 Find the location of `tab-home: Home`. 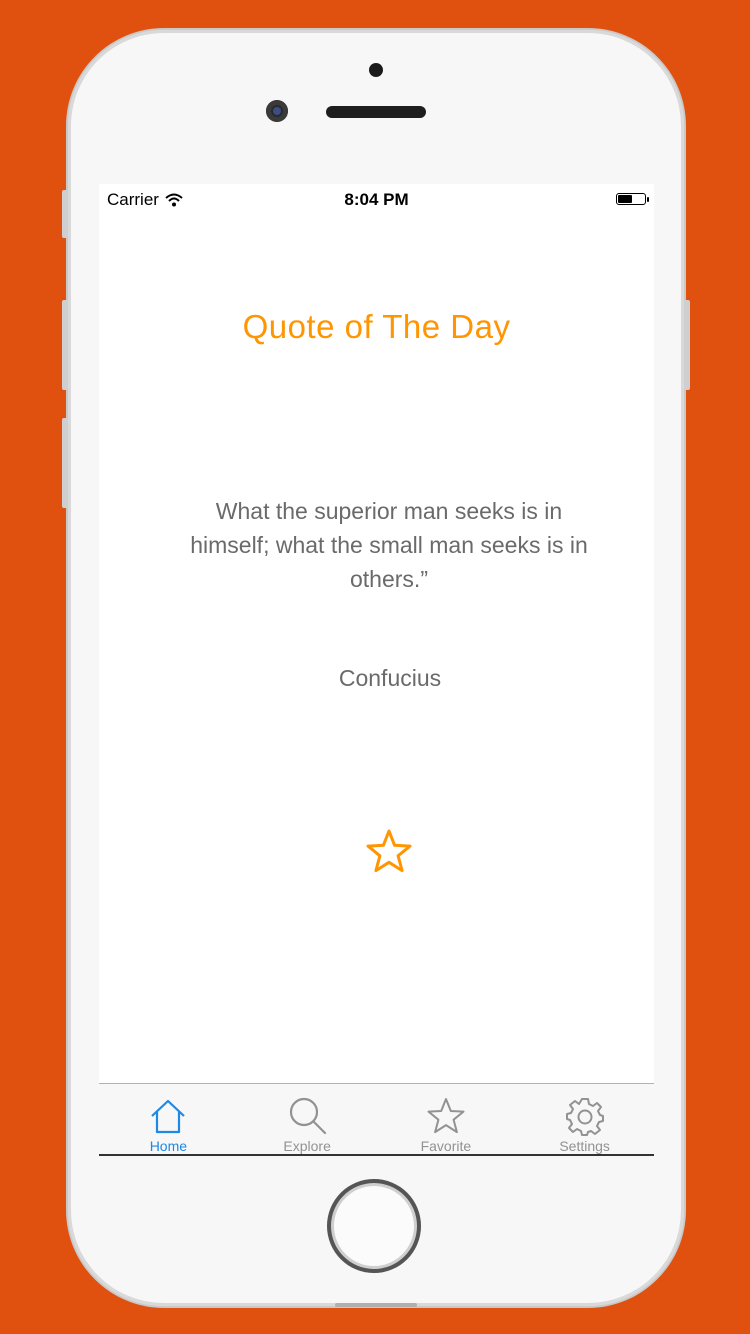

tab-home: Home is located at coordinates (168, 1119).